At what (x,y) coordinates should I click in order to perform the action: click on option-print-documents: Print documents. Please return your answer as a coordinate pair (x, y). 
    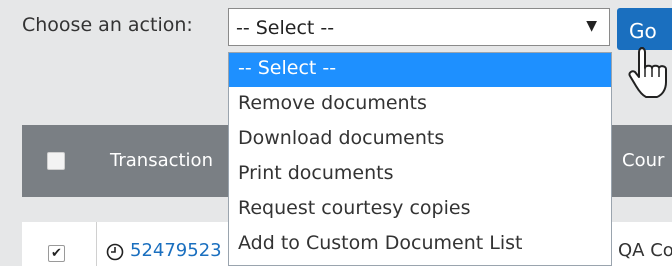
    Looking at the image, I should click on (420, 175).